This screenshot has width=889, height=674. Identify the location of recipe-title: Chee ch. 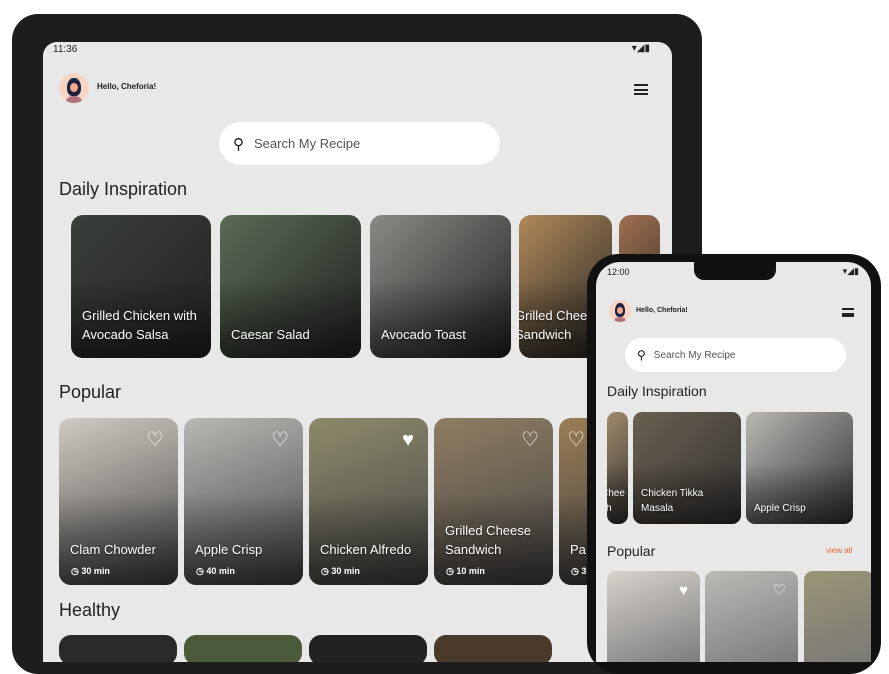
(616, 501).